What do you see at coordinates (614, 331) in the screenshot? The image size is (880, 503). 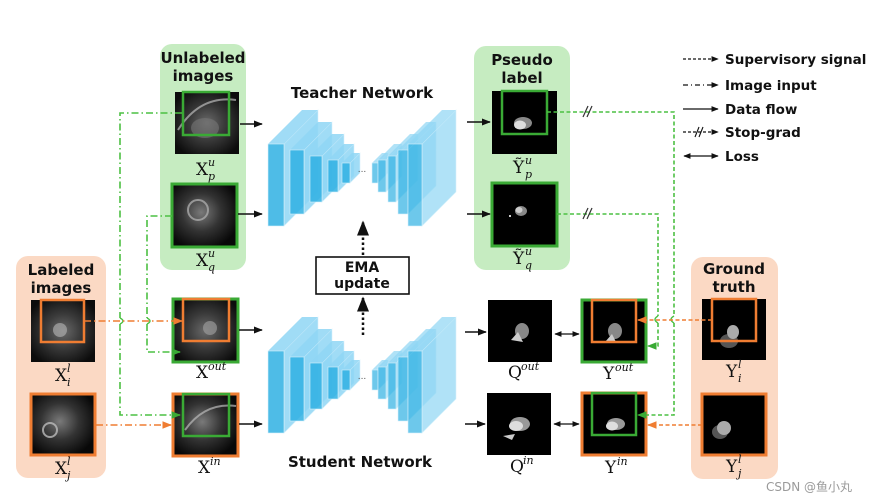 I see `image-yout` at bounding box center [614, 331].